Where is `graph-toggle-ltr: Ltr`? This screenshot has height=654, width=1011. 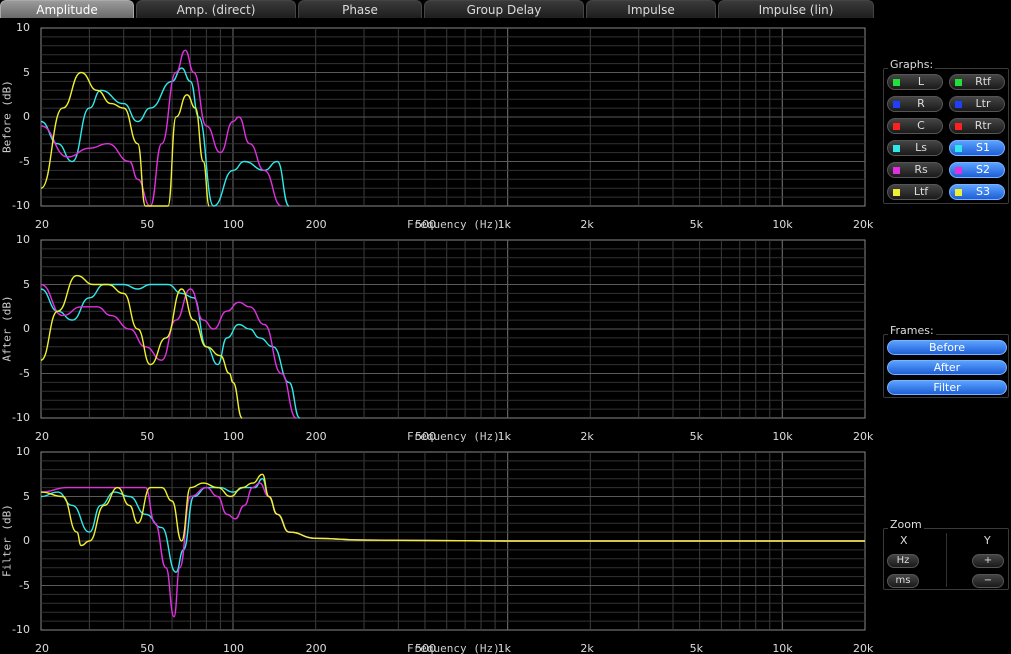
graph-toggle-ltr: Ltr is located at coordinates (977, 104).